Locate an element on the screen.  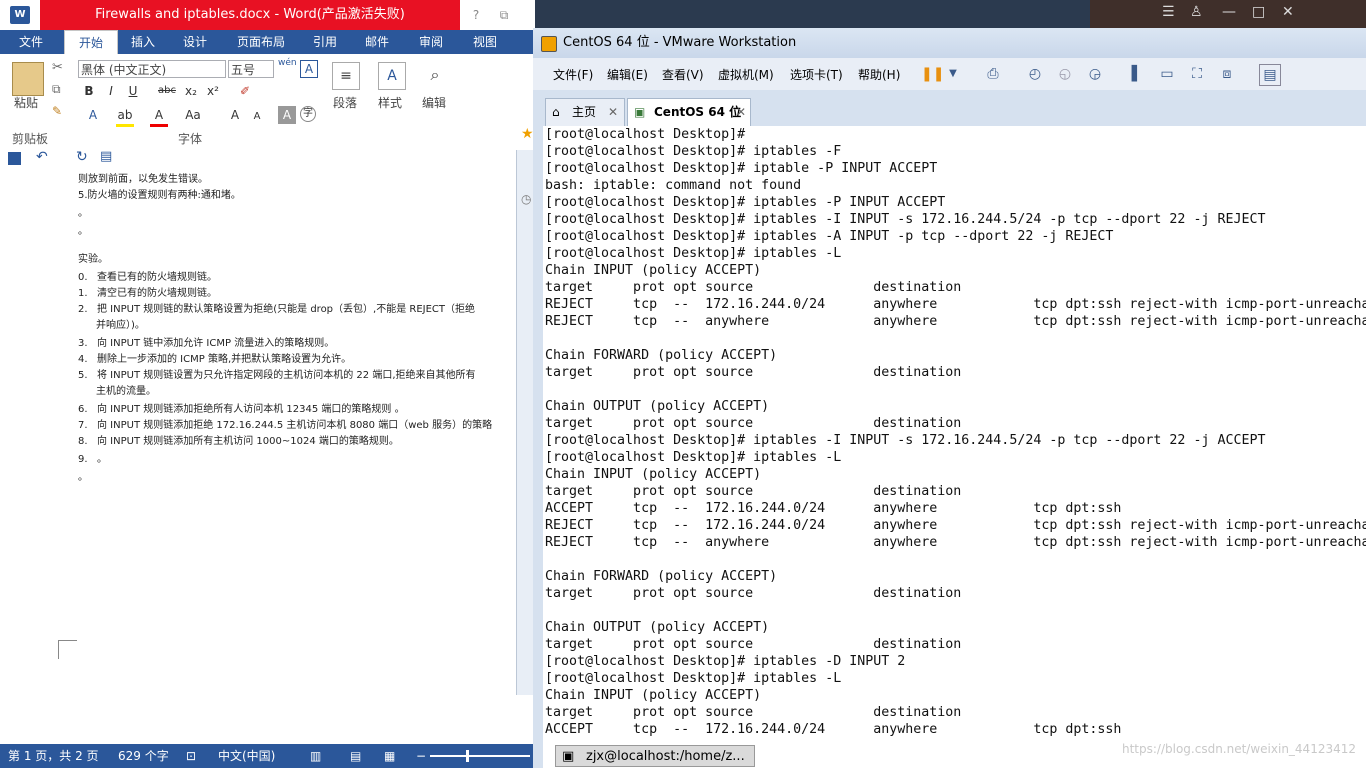
change-case-button: Aa is located at coordinates (193, 115).